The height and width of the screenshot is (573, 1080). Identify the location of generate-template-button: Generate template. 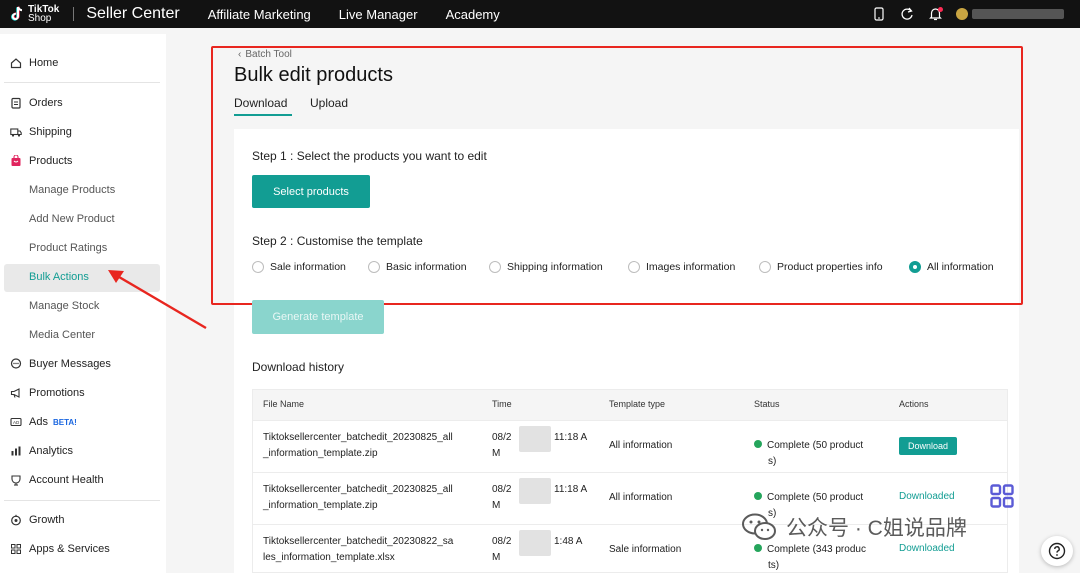
(318, 317).